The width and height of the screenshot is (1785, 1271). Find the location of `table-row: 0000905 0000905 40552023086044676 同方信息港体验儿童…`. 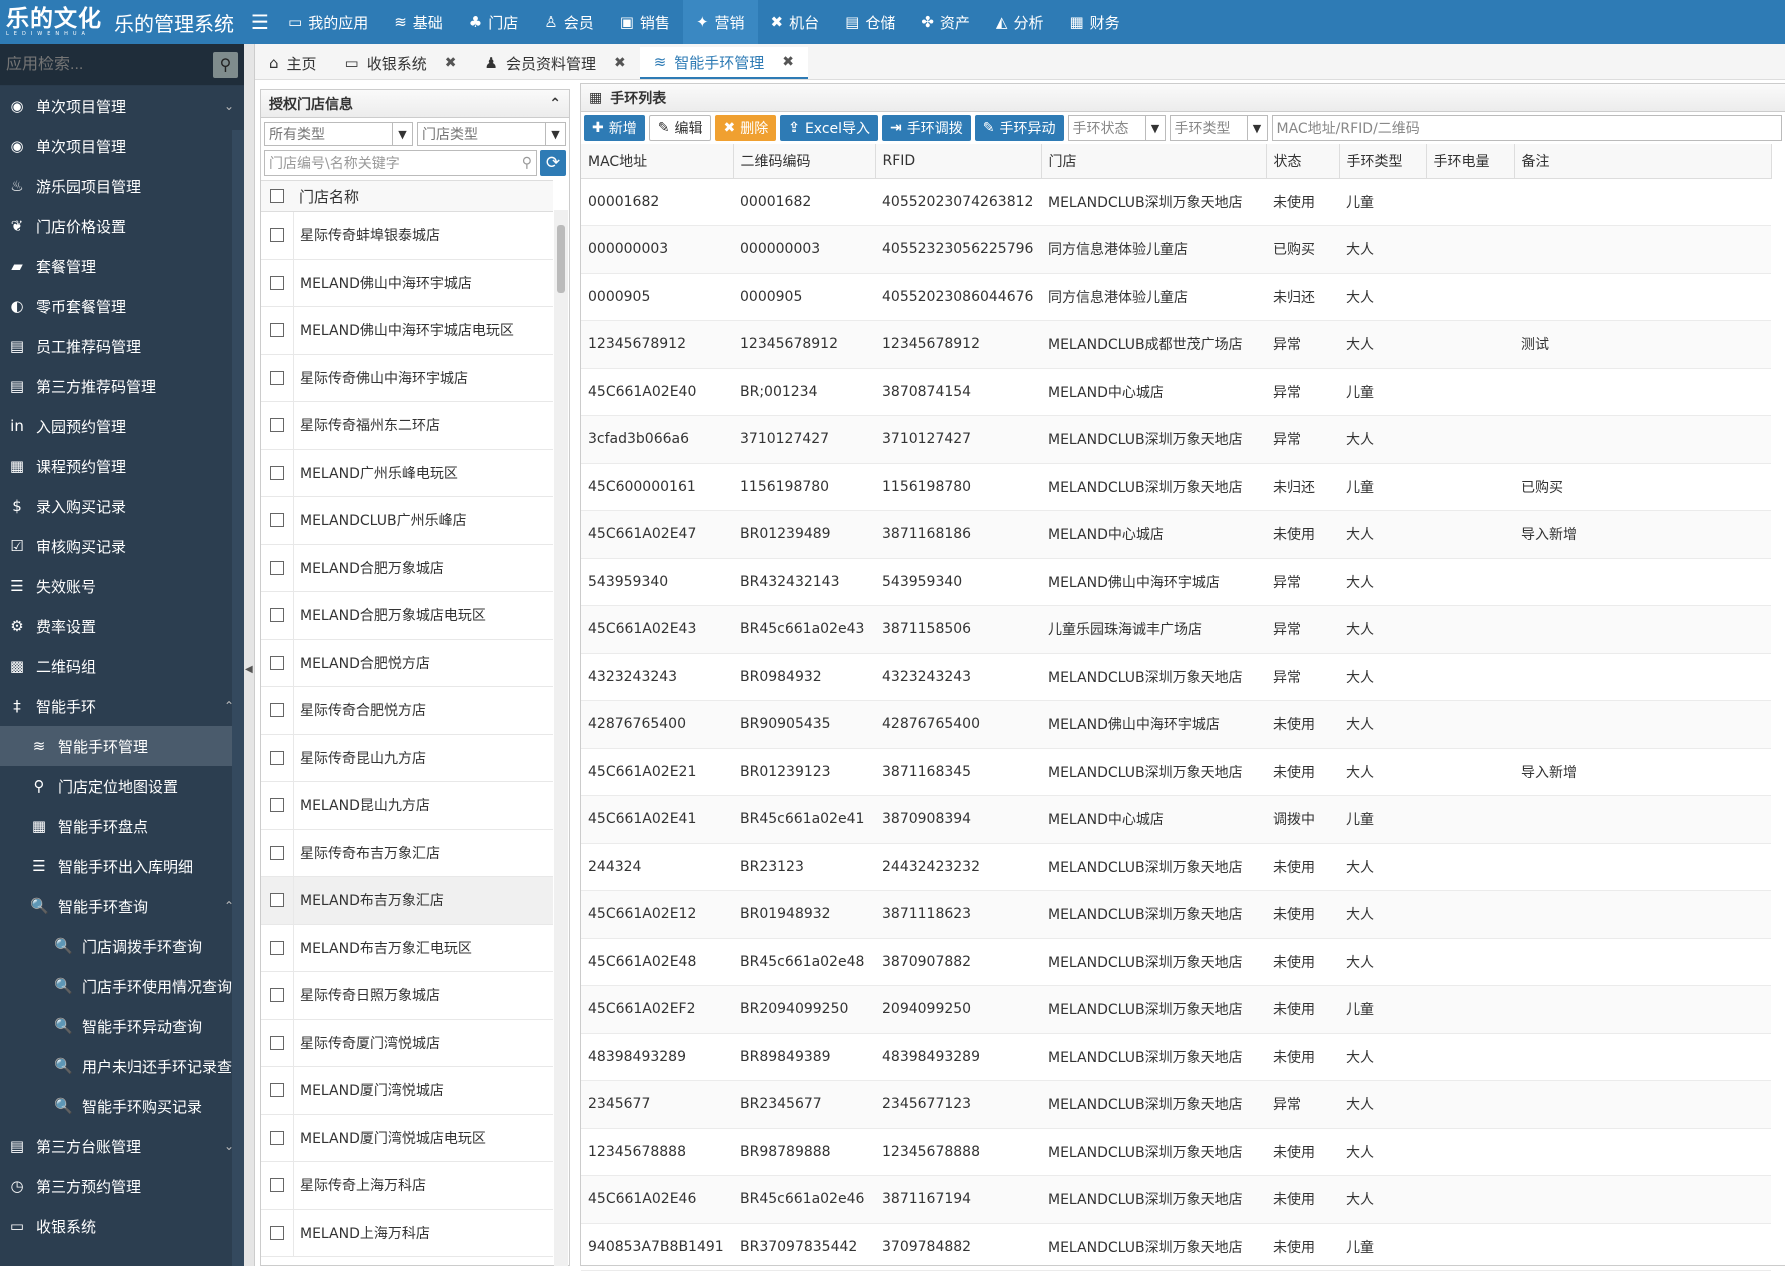

table-row: 0000905 0000905 40552023086044676 同方信息港体验儿童… is located at coordinates (1176, 297).